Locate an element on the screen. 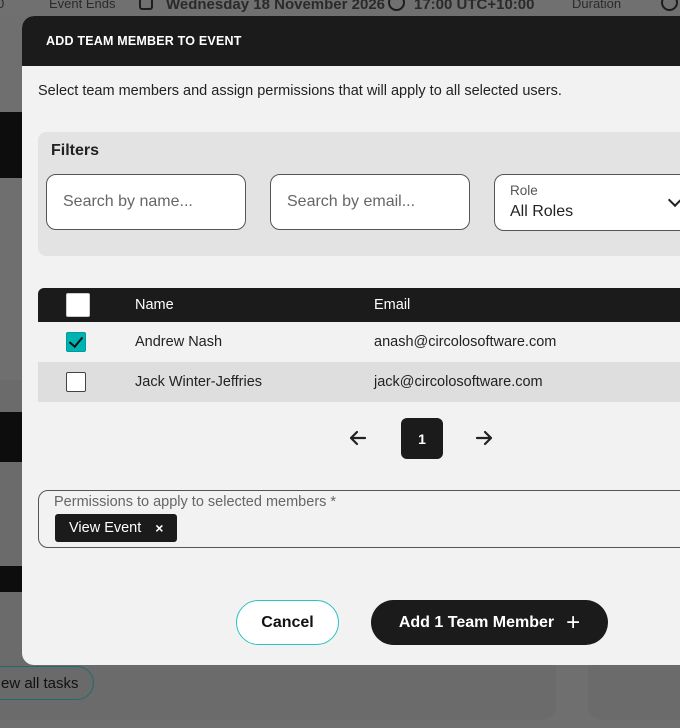 This screenshot has height=728, width=680. background-fragment: 0 is located at coordinates (2, 5).